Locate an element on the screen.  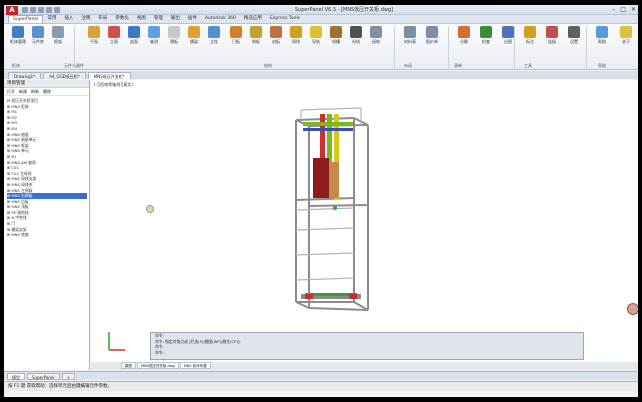
panel-open-button: 打开 is located at coordinates (11, 91).